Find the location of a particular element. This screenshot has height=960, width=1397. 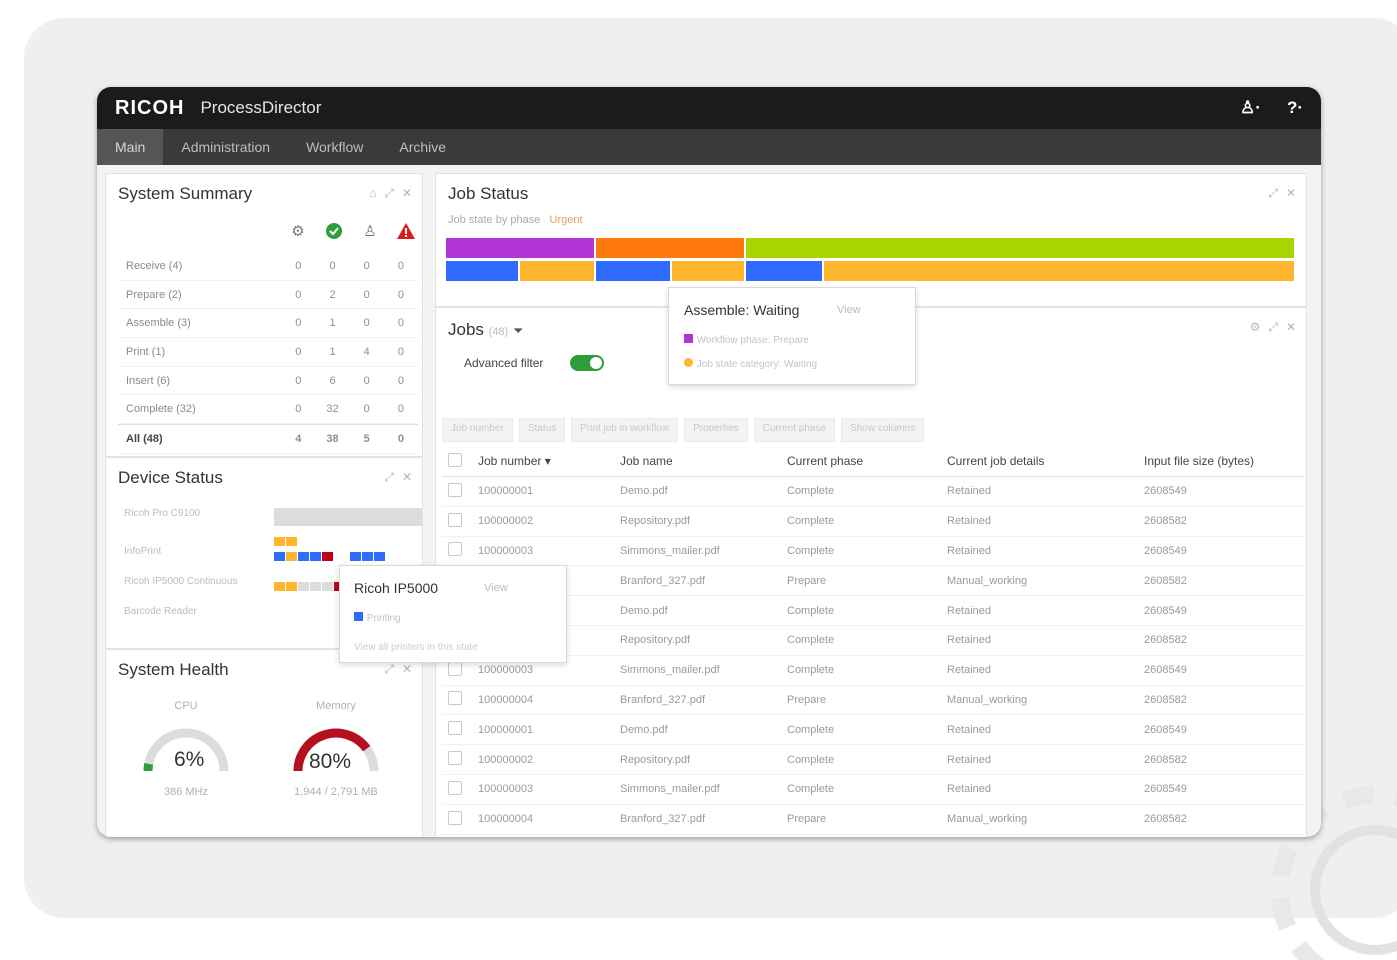

tooltip-view-link: View is located at coordinates (849, 310).